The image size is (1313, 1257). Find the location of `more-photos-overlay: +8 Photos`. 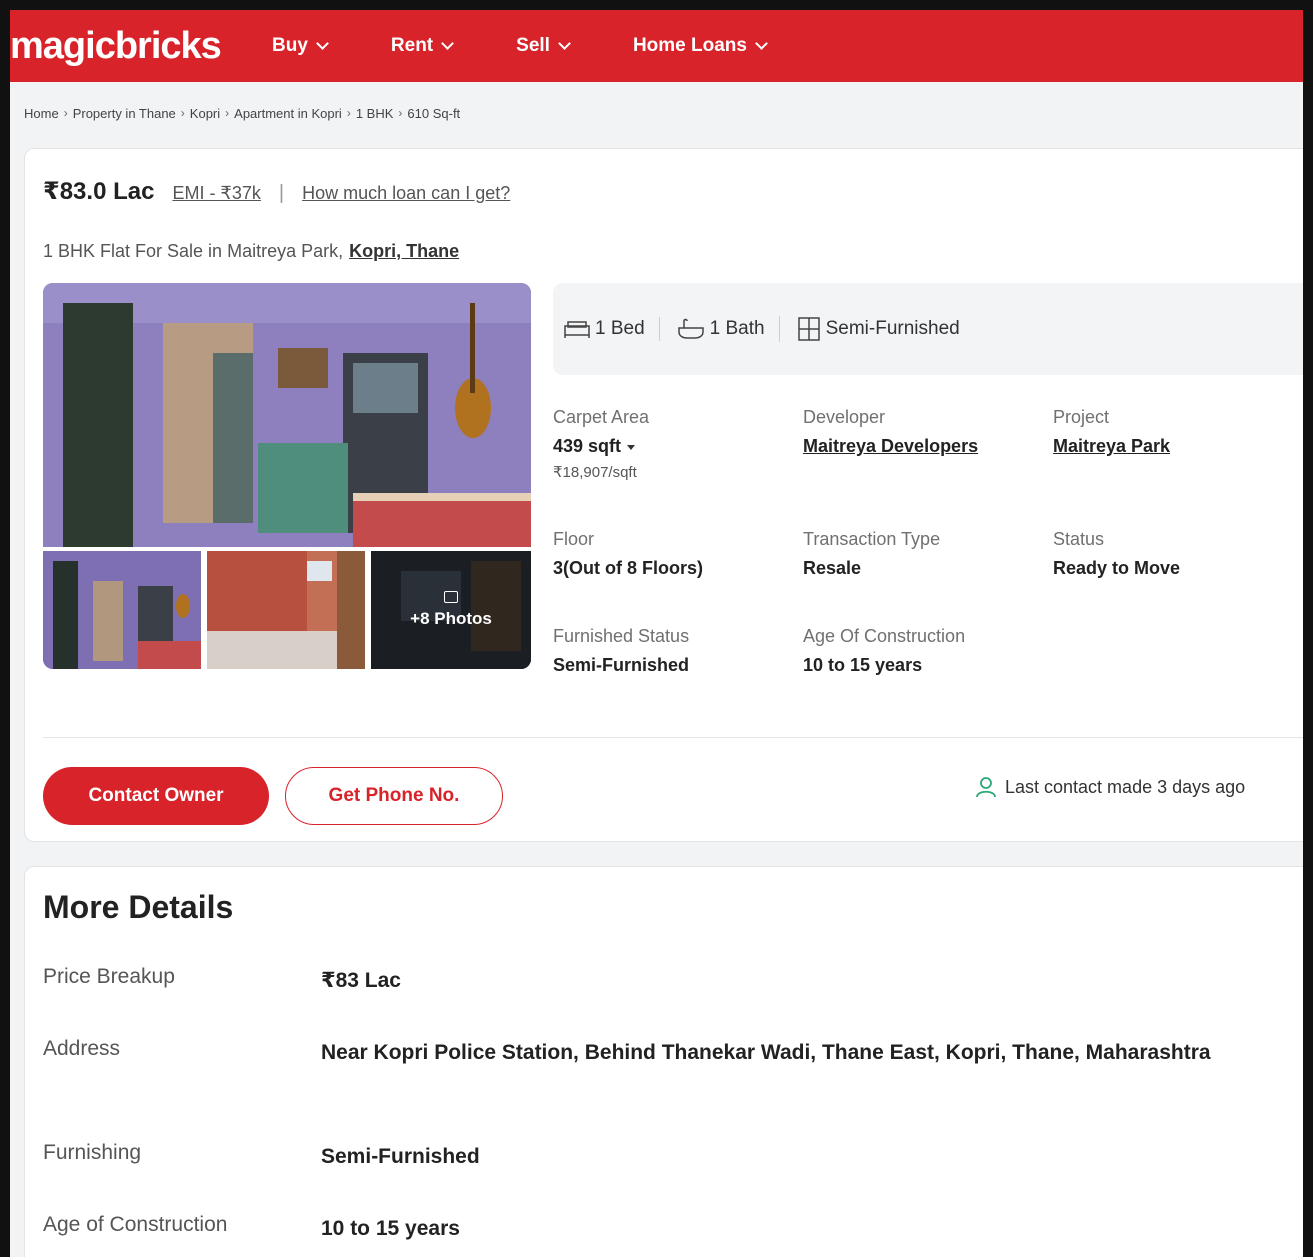

more-photos-overlay: +8 Photos is located at coordinates (451, 610).